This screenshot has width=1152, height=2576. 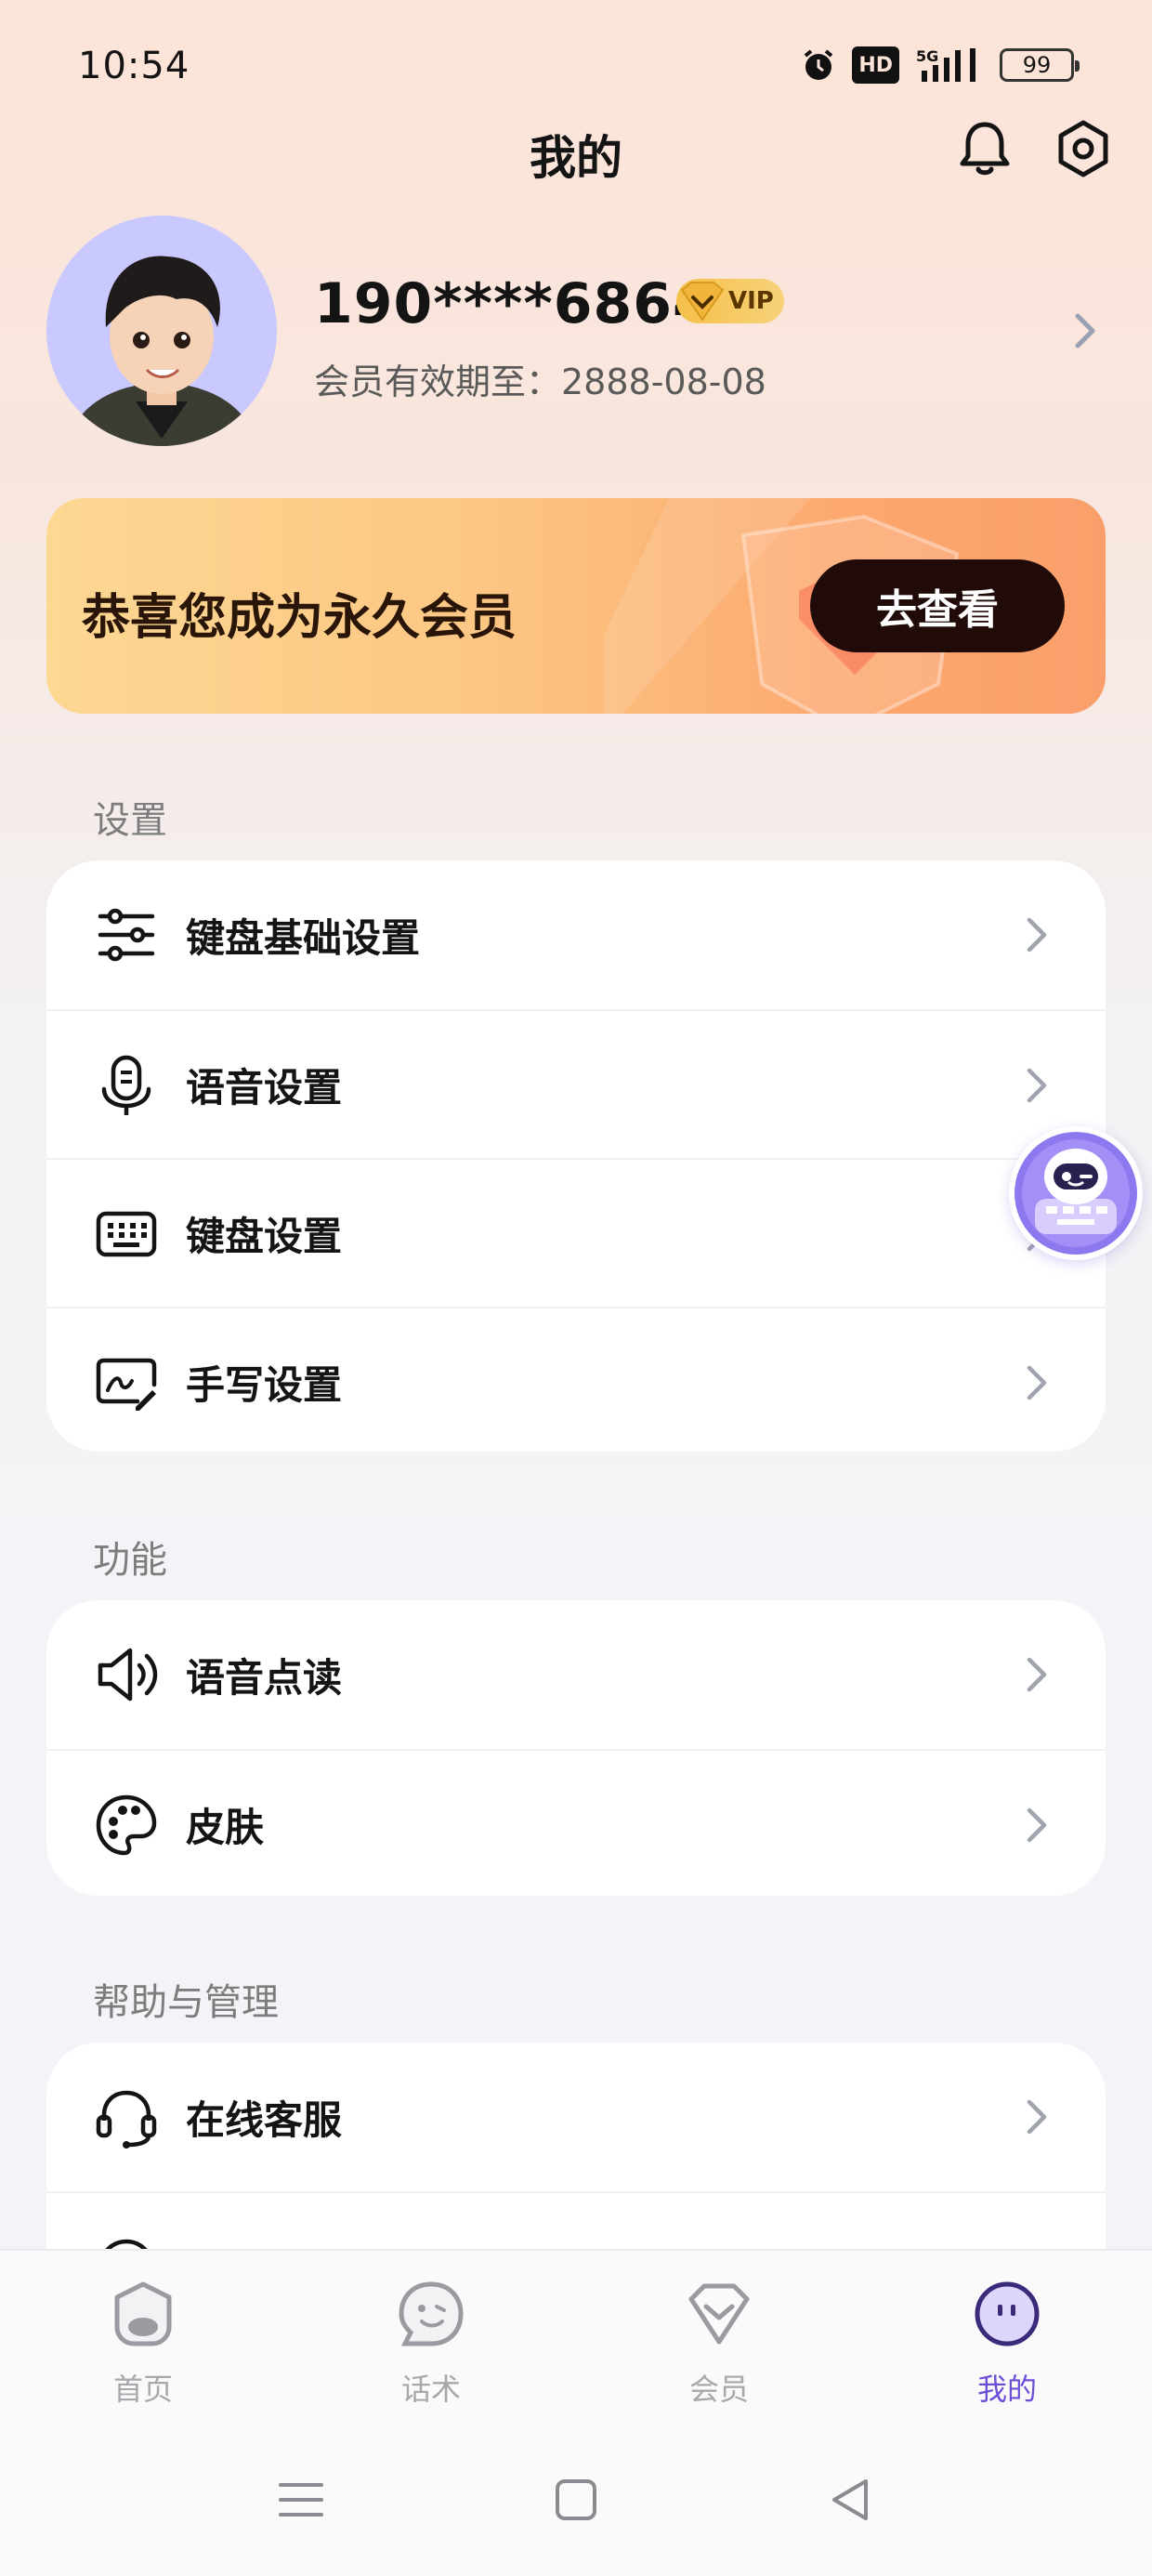 I want to click on nav-label: 会员, so click(x=718, y=2389).